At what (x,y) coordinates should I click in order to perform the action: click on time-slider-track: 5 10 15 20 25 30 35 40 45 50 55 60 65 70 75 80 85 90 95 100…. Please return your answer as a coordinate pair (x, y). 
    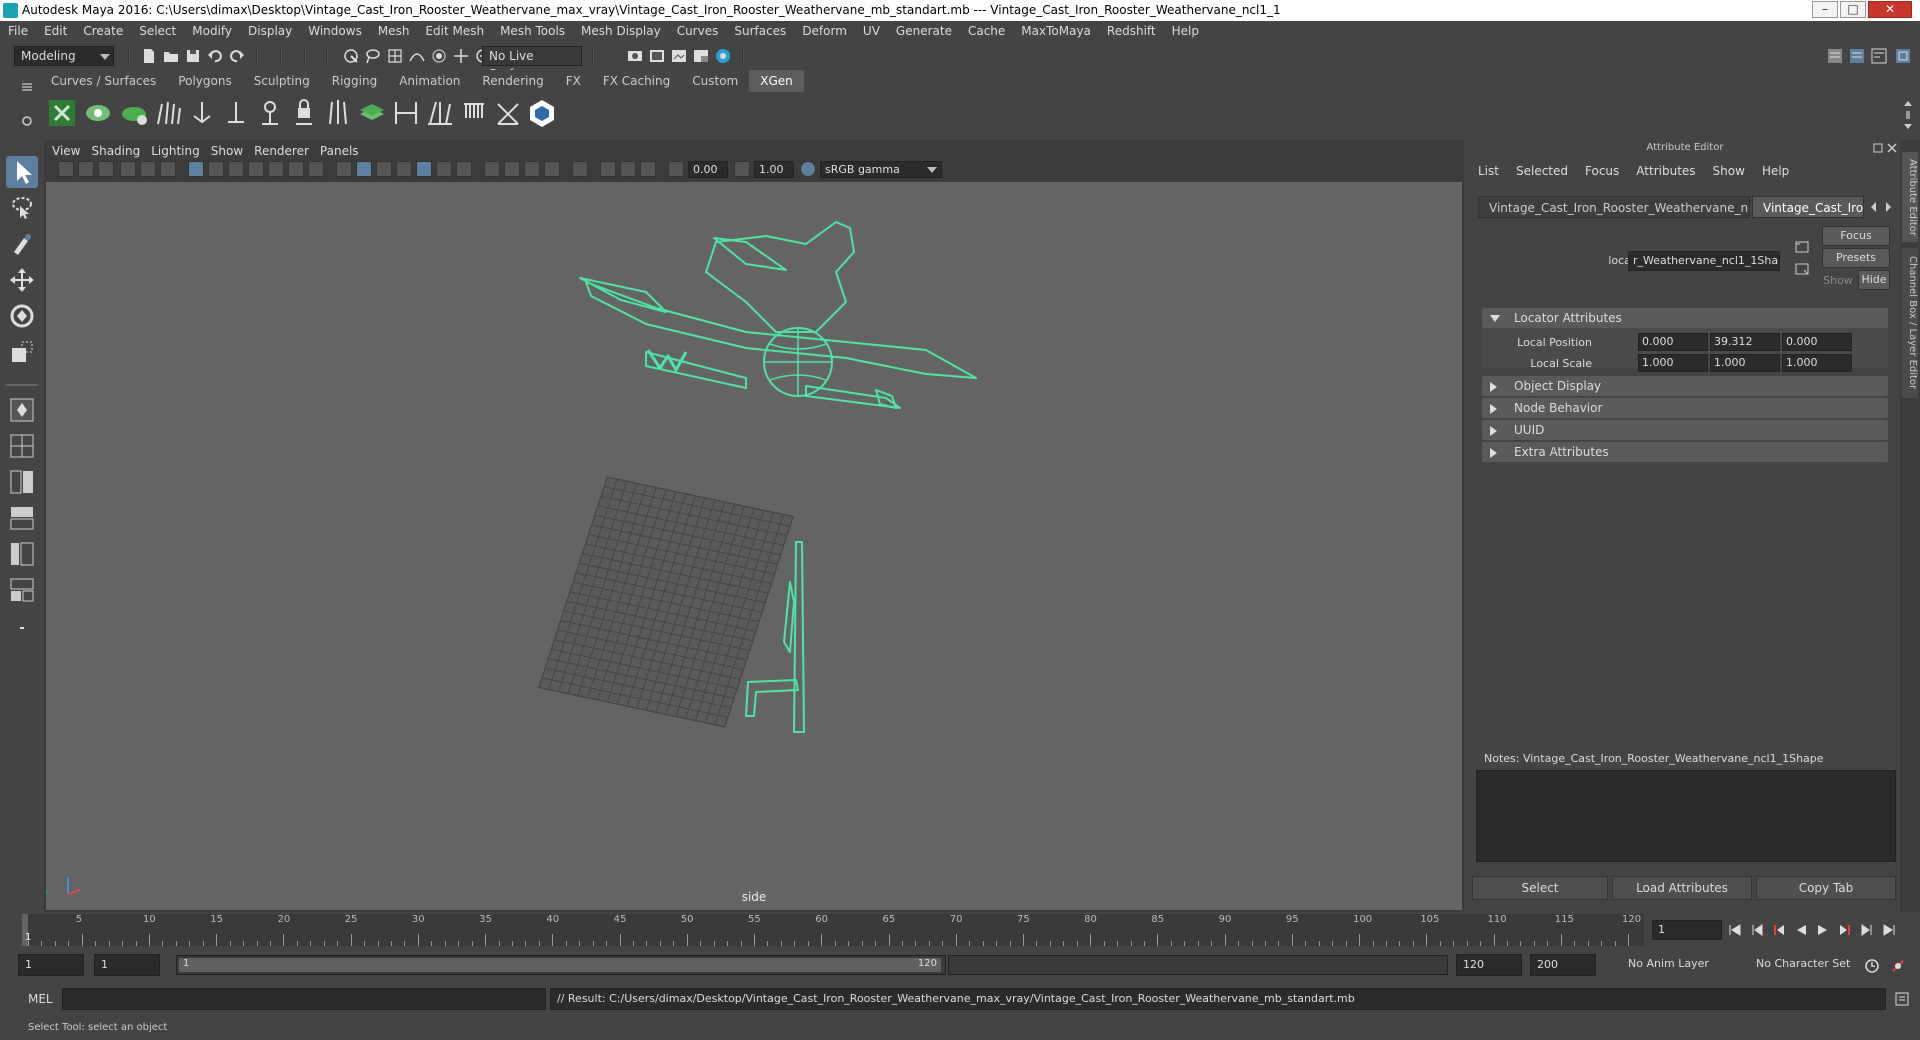
    Looking at the image, I should click on (833, 930).